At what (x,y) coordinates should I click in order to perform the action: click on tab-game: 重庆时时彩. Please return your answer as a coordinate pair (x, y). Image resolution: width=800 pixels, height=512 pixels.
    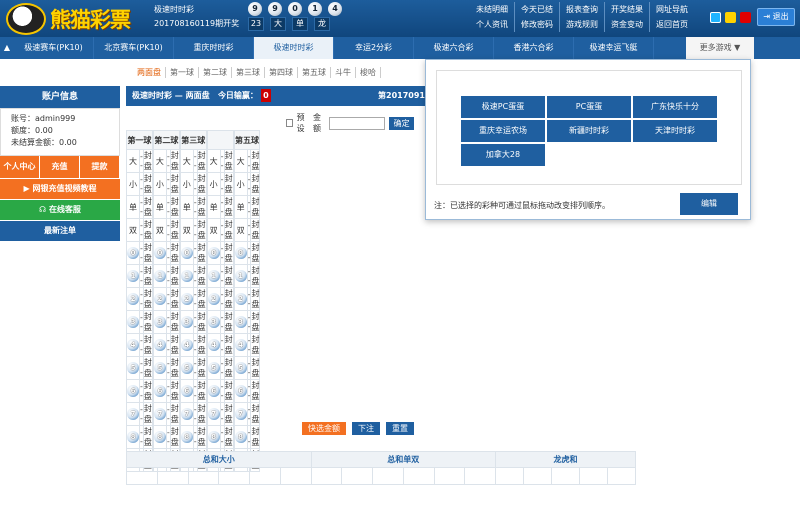
    Looking at the image, I should click on (214, 48).